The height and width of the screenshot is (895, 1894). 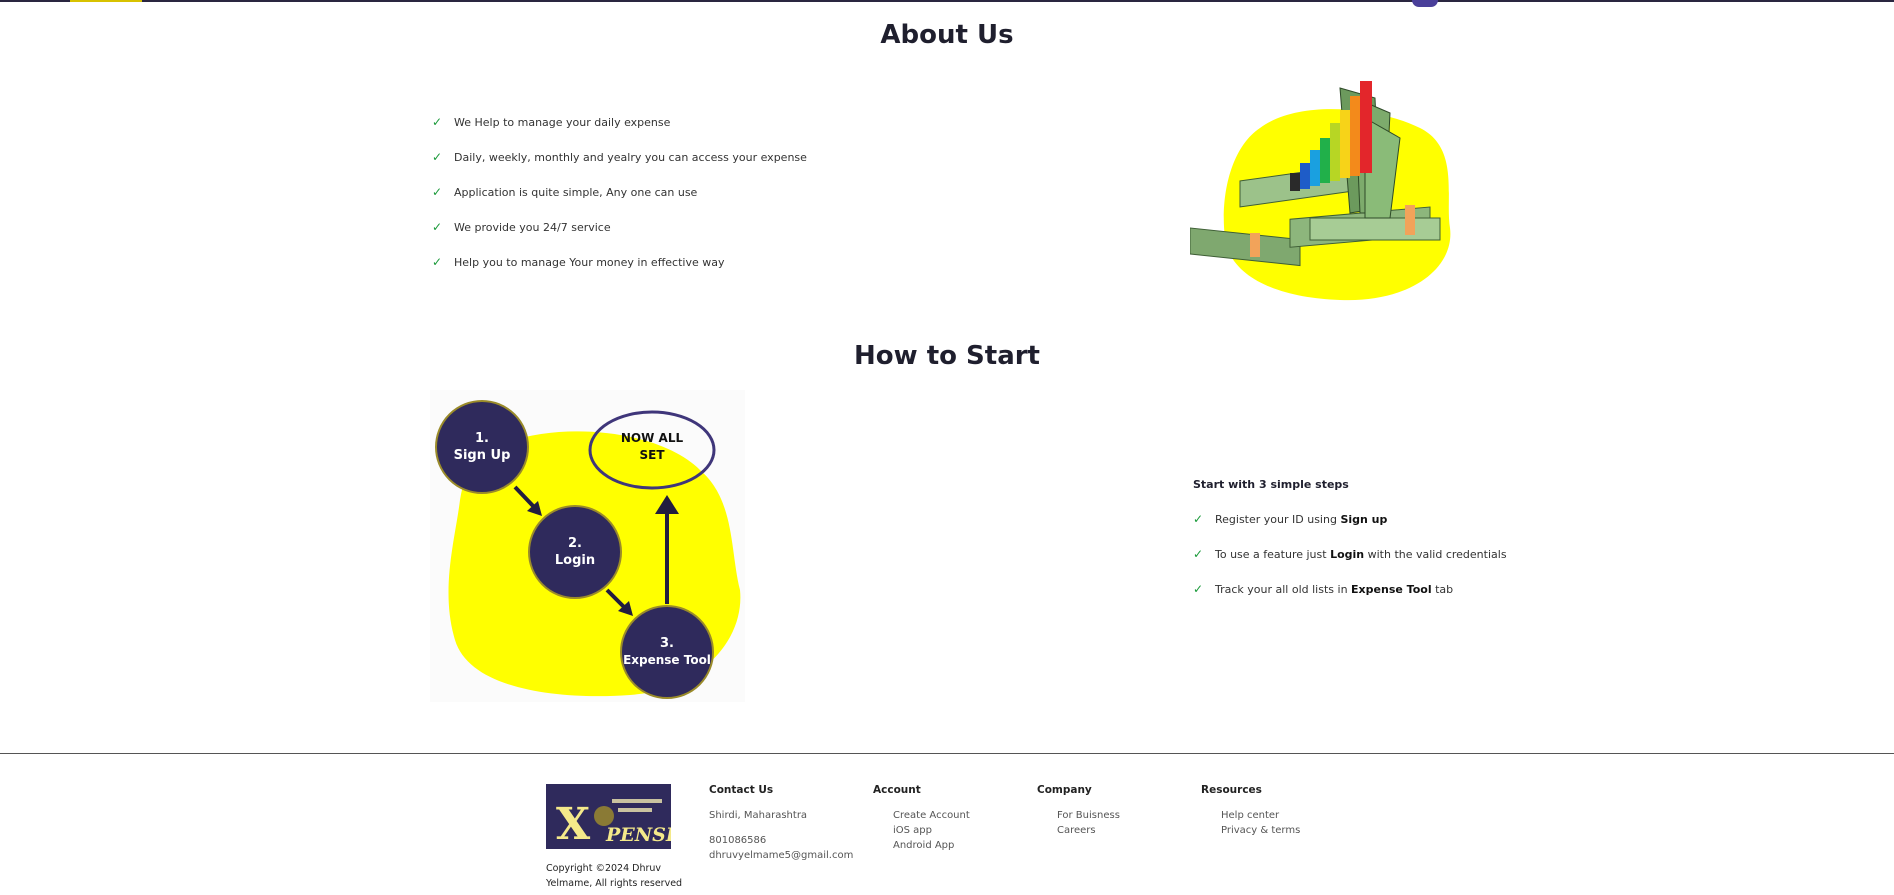 I want to click on list-item: ✓ Register your ID using Sign up, so click(x=1290, y=519).